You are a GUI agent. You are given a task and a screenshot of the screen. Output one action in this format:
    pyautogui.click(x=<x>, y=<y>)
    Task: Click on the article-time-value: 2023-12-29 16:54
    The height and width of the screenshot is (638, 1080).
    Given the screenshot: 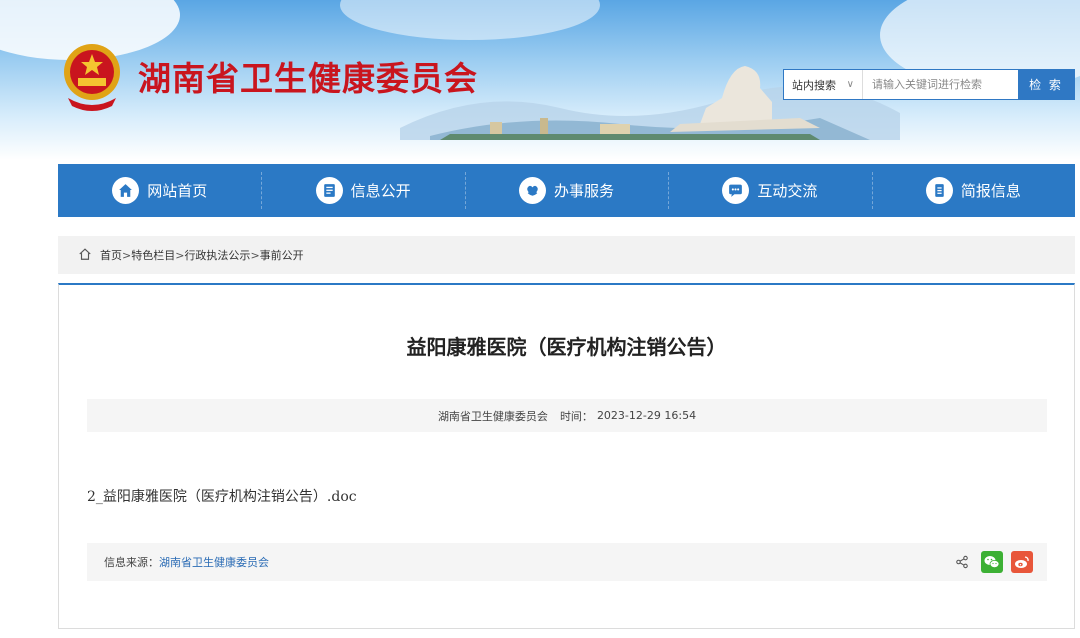 What is the action you would take?
    pyautogui.click(x=646, y=415)
    